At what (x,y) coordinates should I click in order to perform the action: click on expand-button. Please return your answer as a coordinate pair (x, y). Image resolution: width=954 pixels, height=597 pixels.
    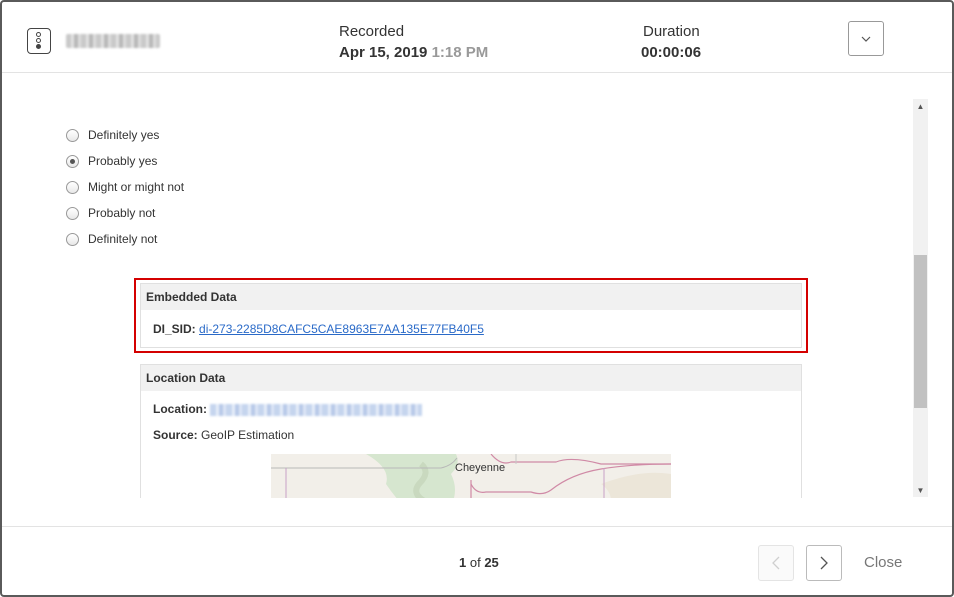
    Looking at the image, I should click on (866, 38).